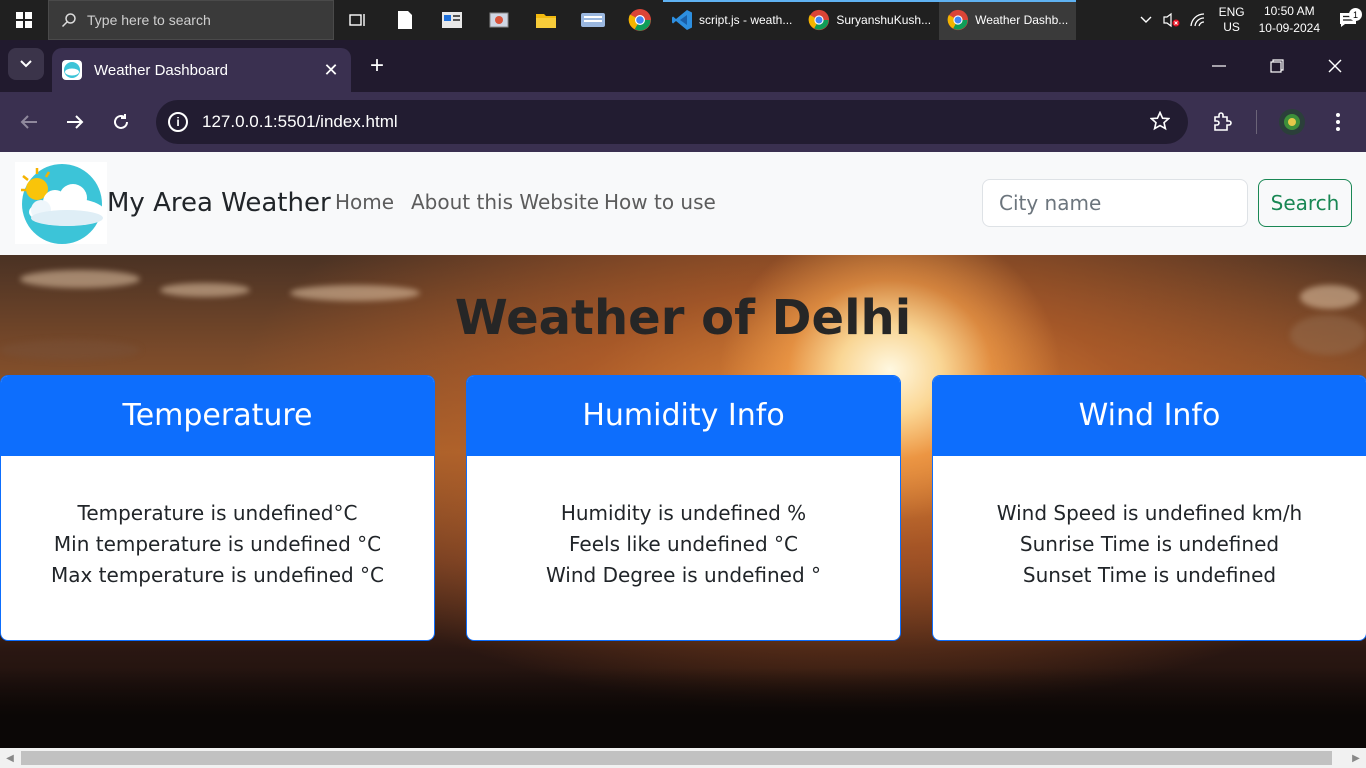 This screenshot has height=768, width=1366. Describe the element at coordinates (505, 202) in the screenshot. I see `nav-link-about: About this Website` at that location.